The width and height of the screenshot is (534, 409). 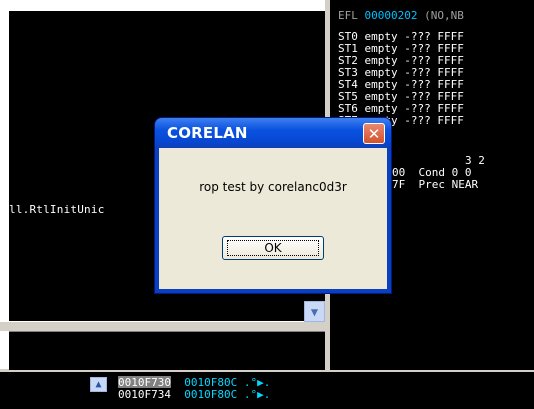 I want to click on scroll-up-arrow-icon: ▲, so click(x=98, y=384).